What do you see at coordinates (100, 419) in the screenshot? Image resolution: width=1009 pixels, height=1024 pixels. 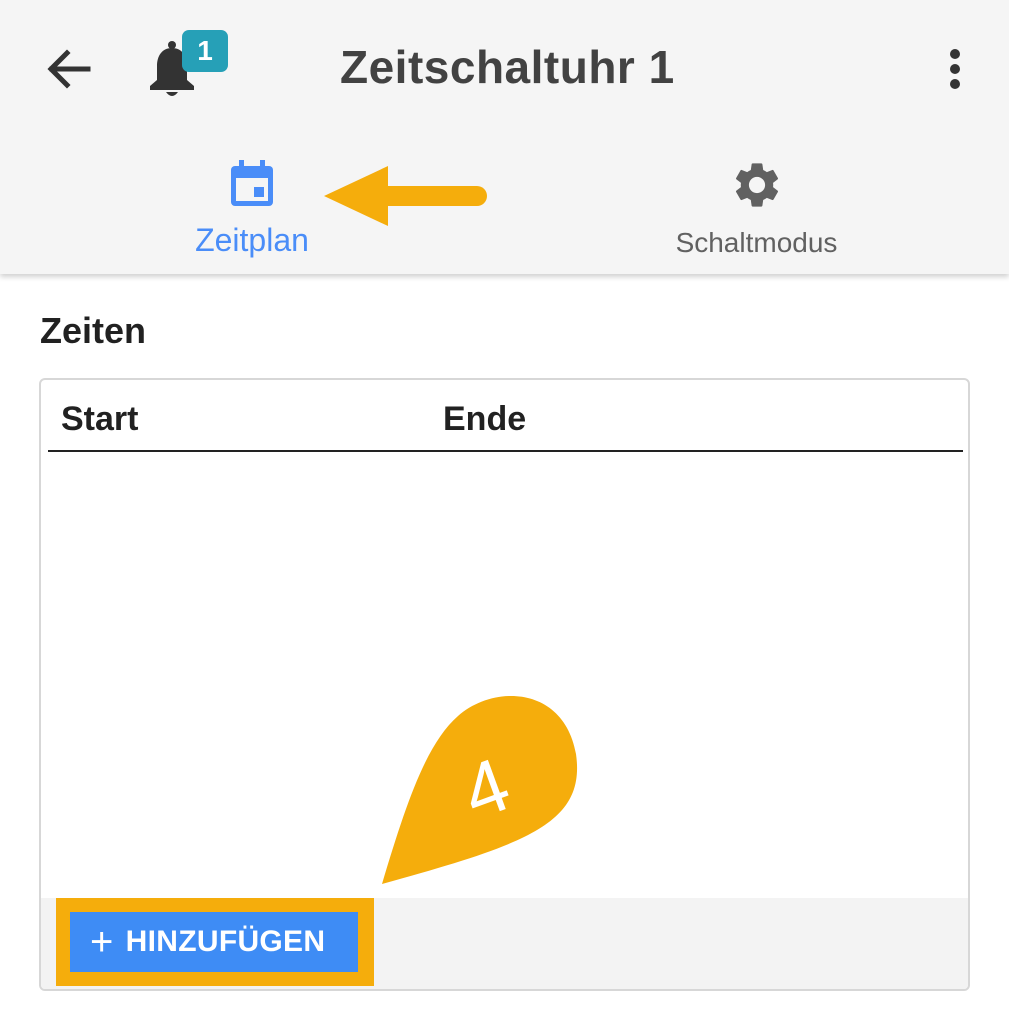 I see `column-header-start: Start` at bounding box center [100, 419].